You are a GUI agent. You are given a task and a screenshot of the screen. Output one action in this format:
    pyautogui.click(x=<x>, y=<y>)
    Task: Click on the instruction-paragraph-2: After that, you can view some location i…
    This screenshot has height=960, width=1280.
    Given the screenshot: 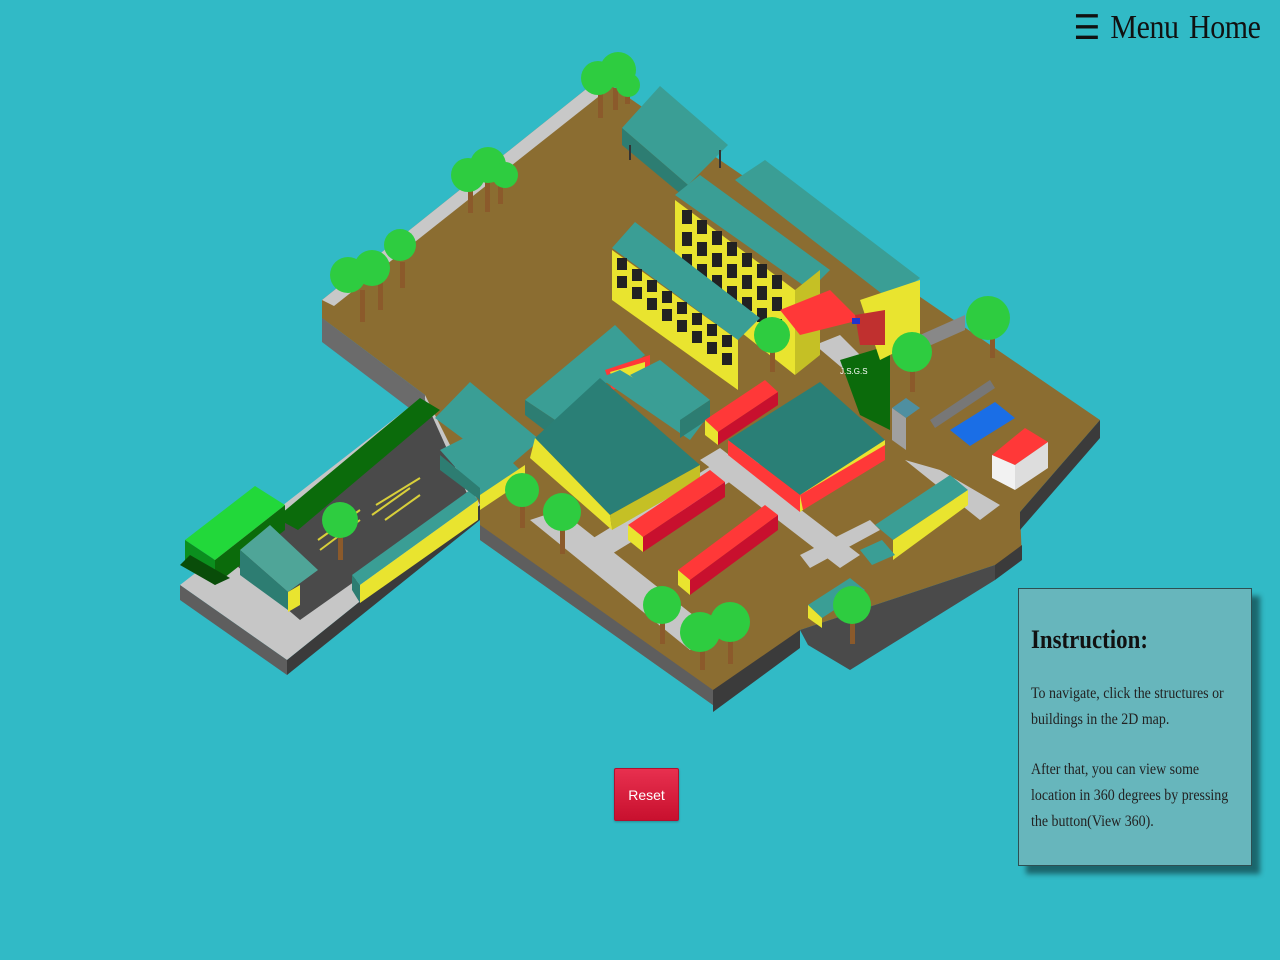 What is the action you would take?
    pyautogui.click(x=1130, y=795)
    